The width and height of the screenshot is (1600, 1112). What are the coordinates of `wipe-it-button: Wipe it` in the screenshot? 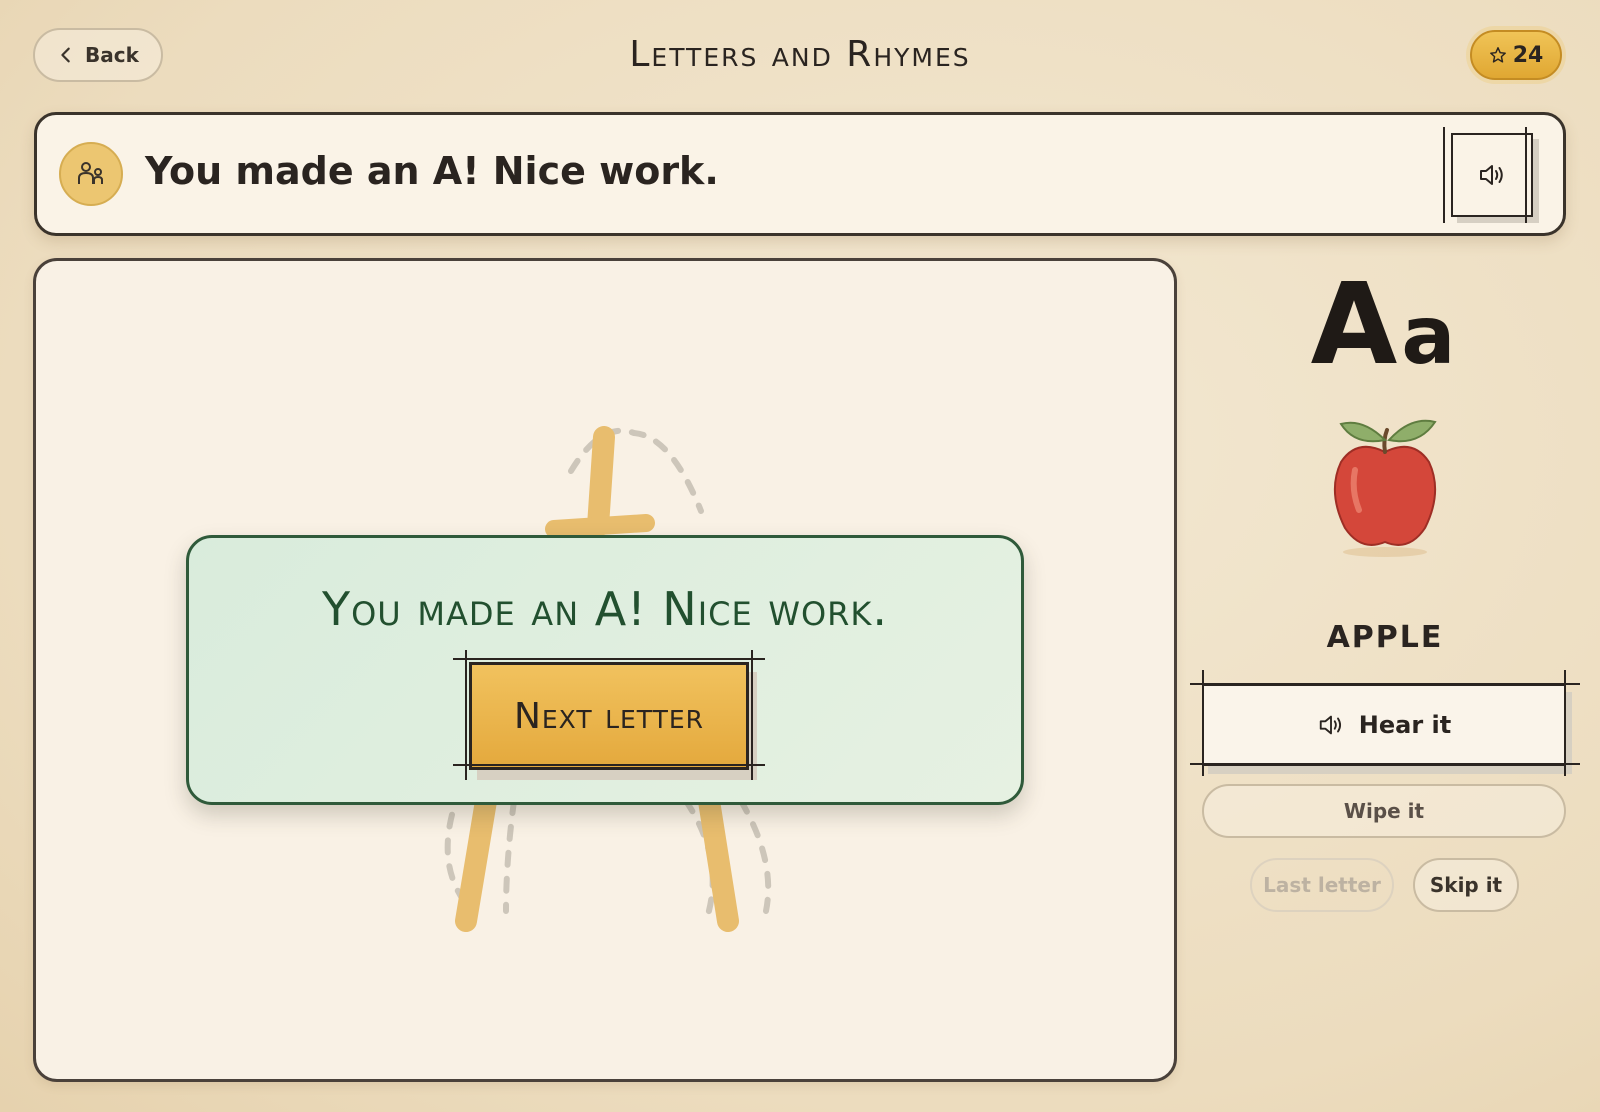 It's located at (1384, 811).